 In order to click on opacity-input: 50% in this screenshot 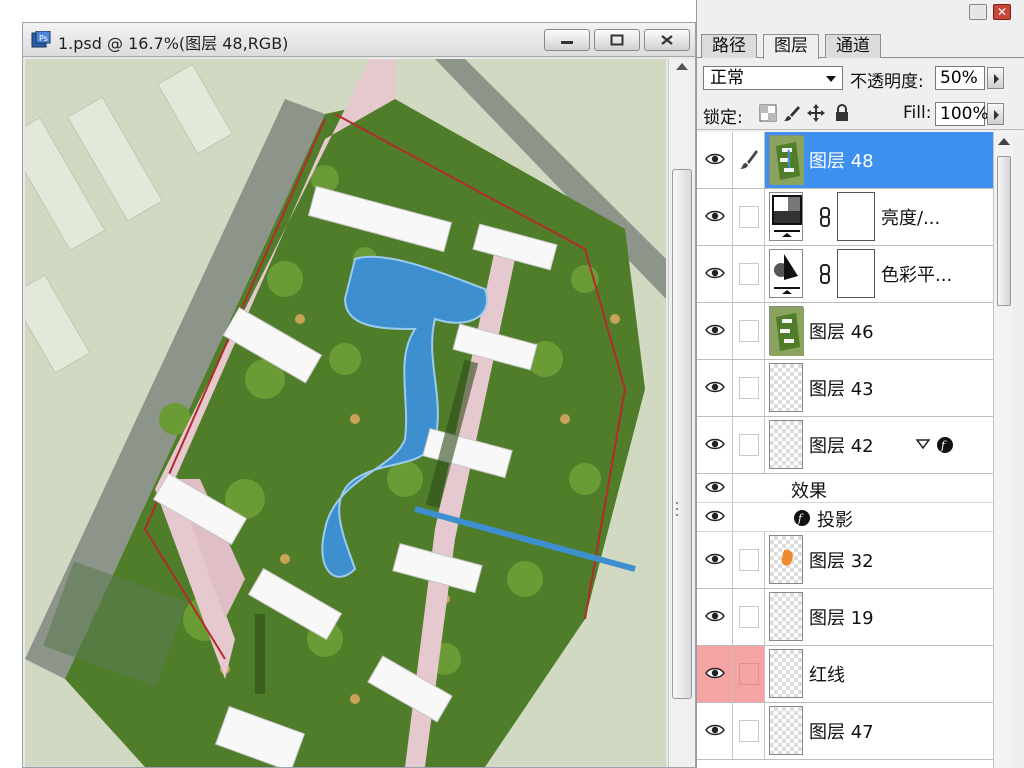, I will do `click(960, 78)`.